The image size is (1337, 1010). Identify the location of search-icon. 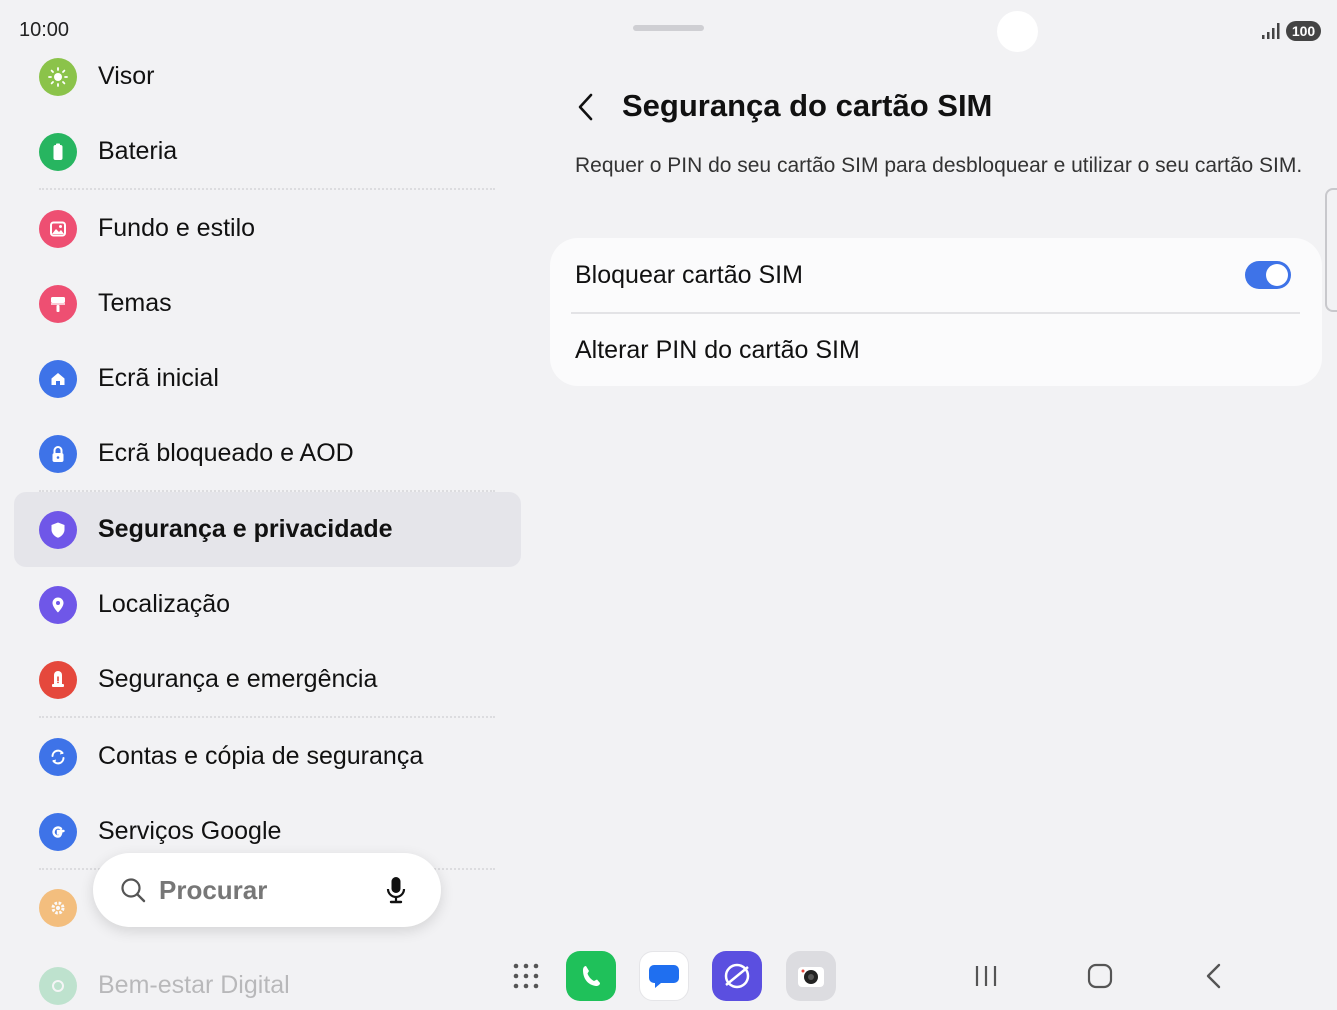
(133, 890).